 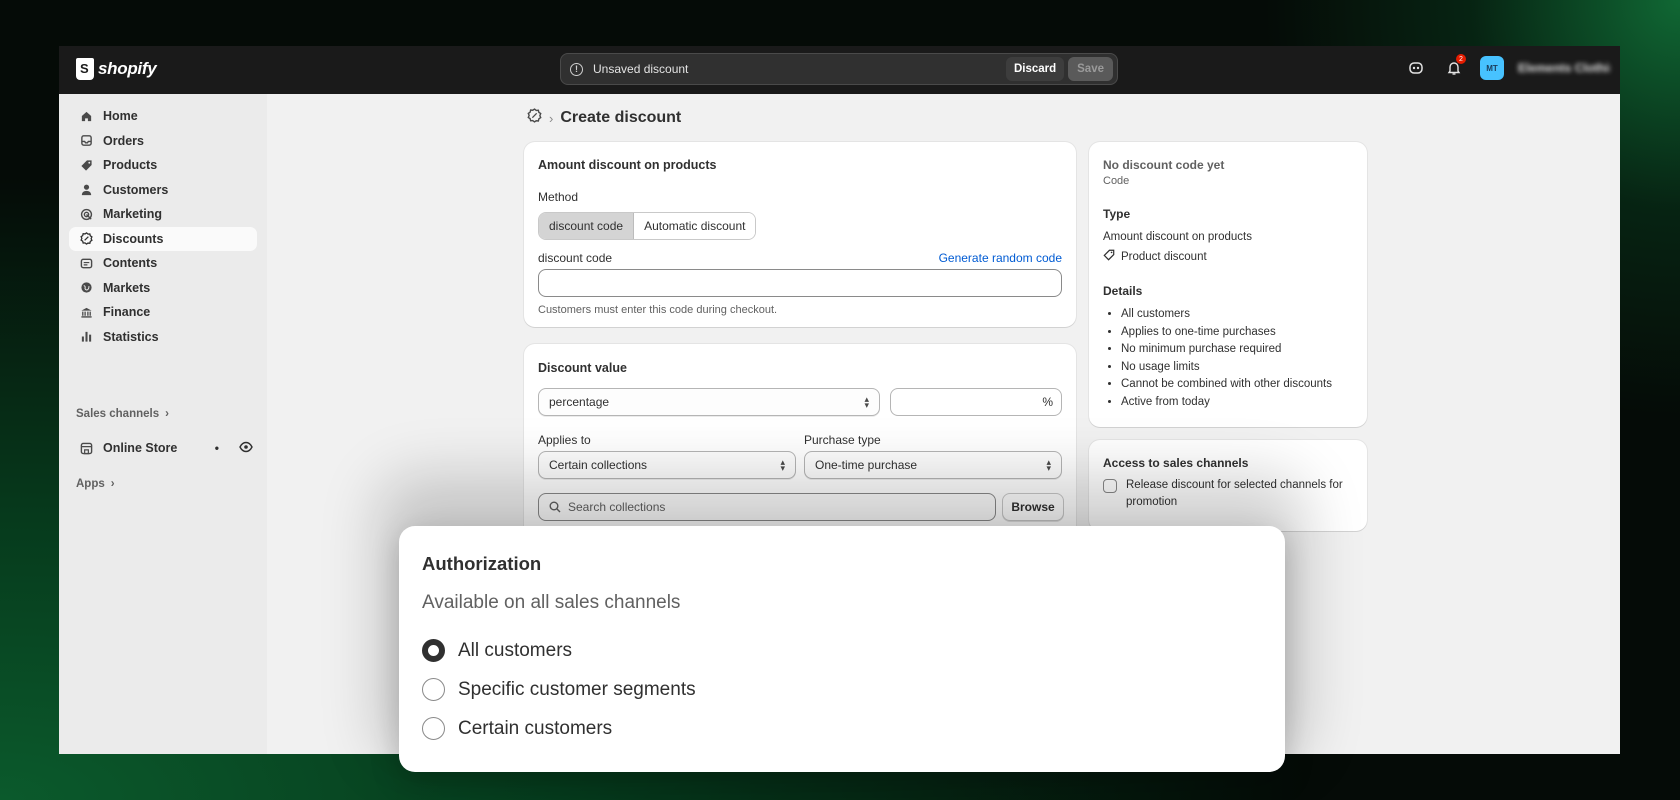 What do you see at coordinates (976, 402) in the screenshot?
I see `value-amount-input: %` at bounding box center [976, 402].